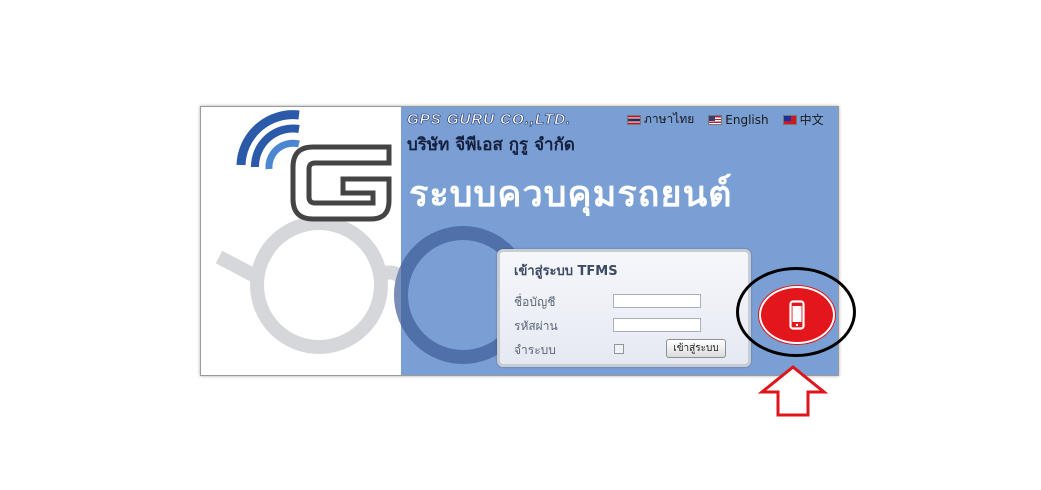  I want to click on mobile-phone-icon, so click(797, 315).